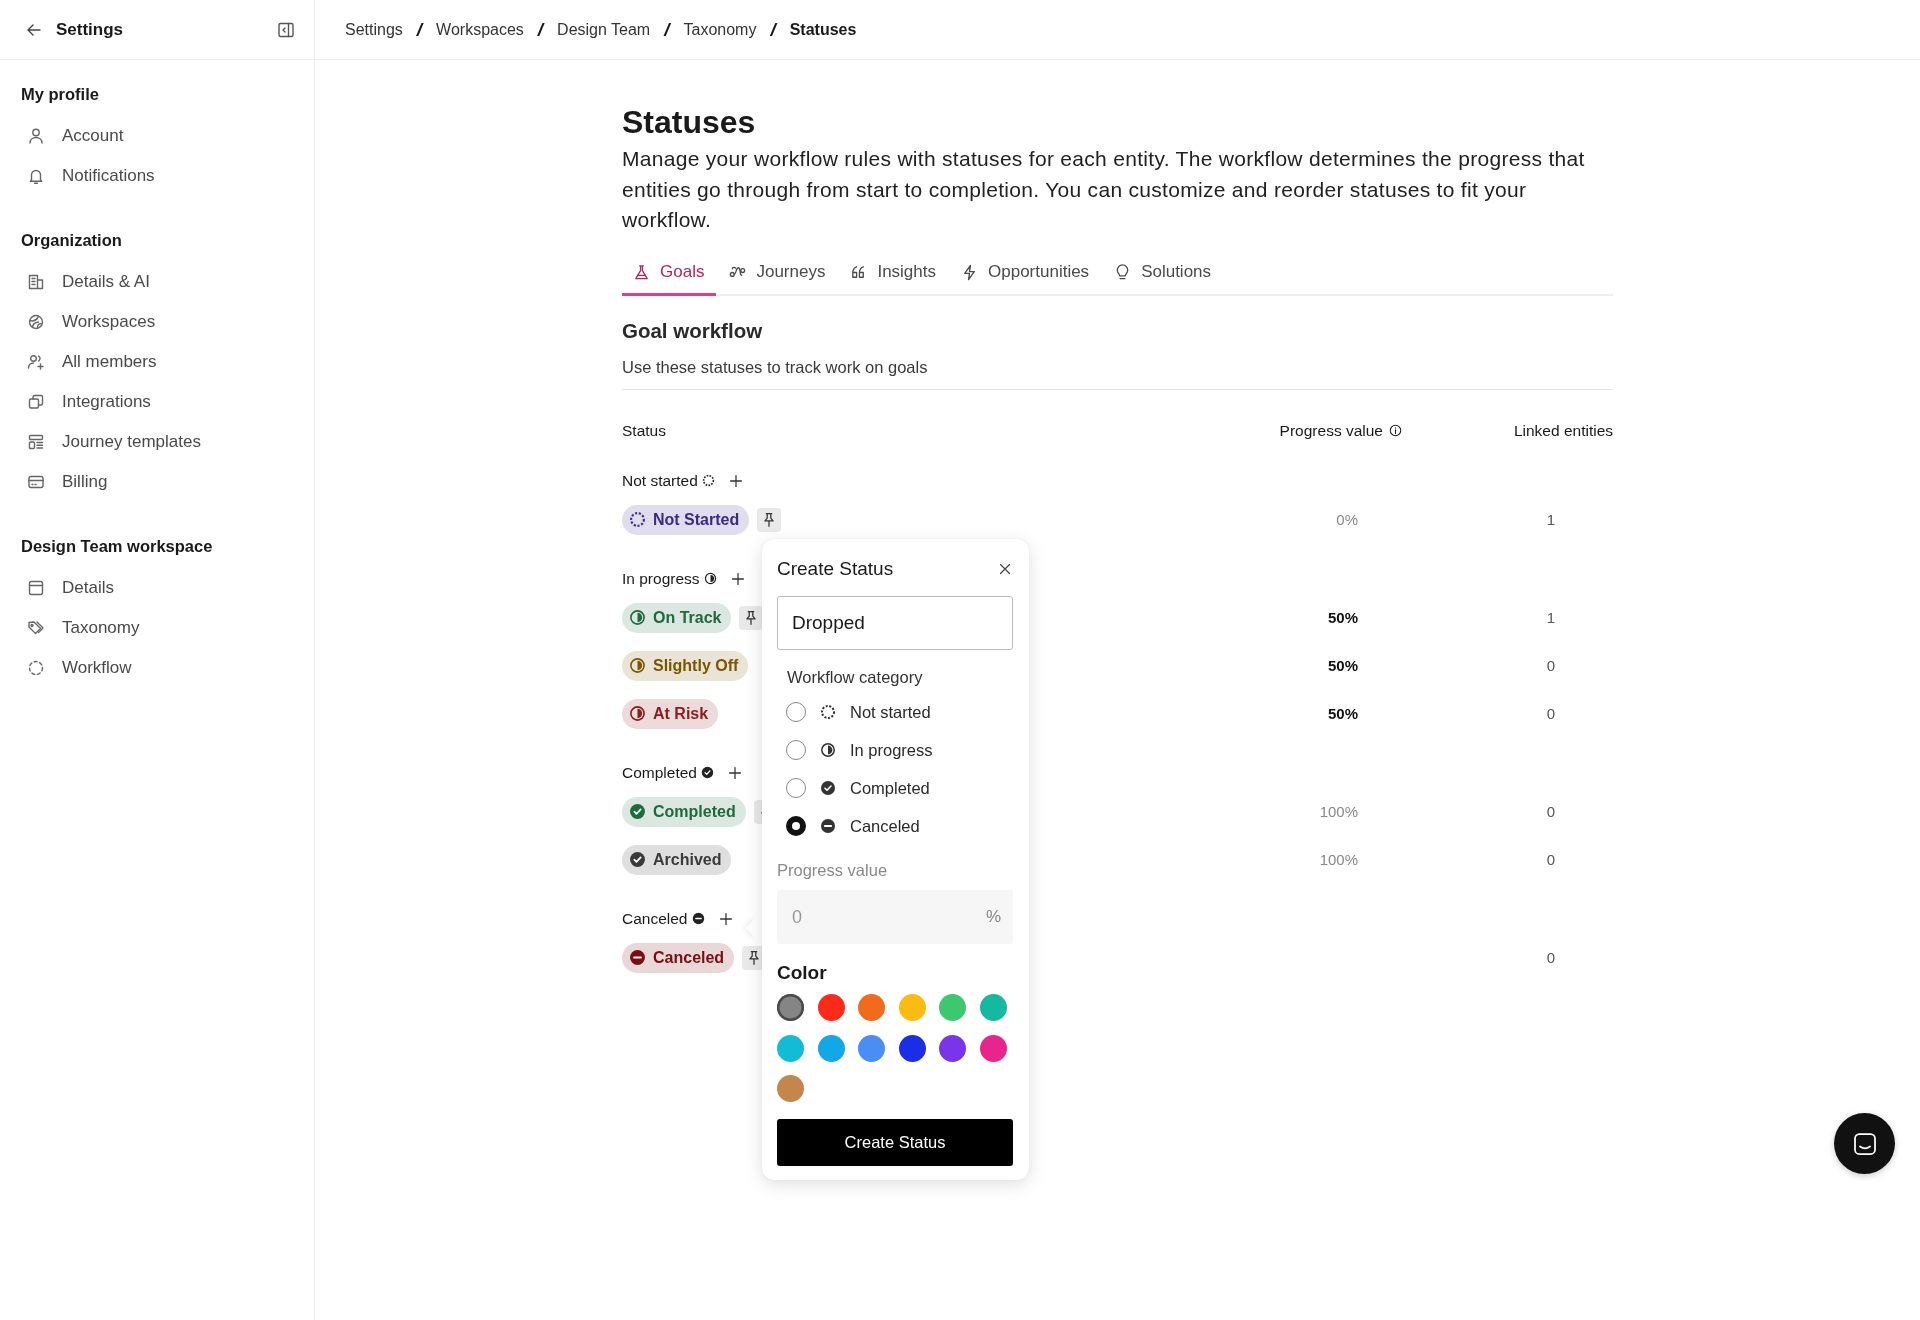 The image size is (1920, 1320). Describe the element at coordinates (36, 136) in the screenshot. I see `person-icon` at that location.